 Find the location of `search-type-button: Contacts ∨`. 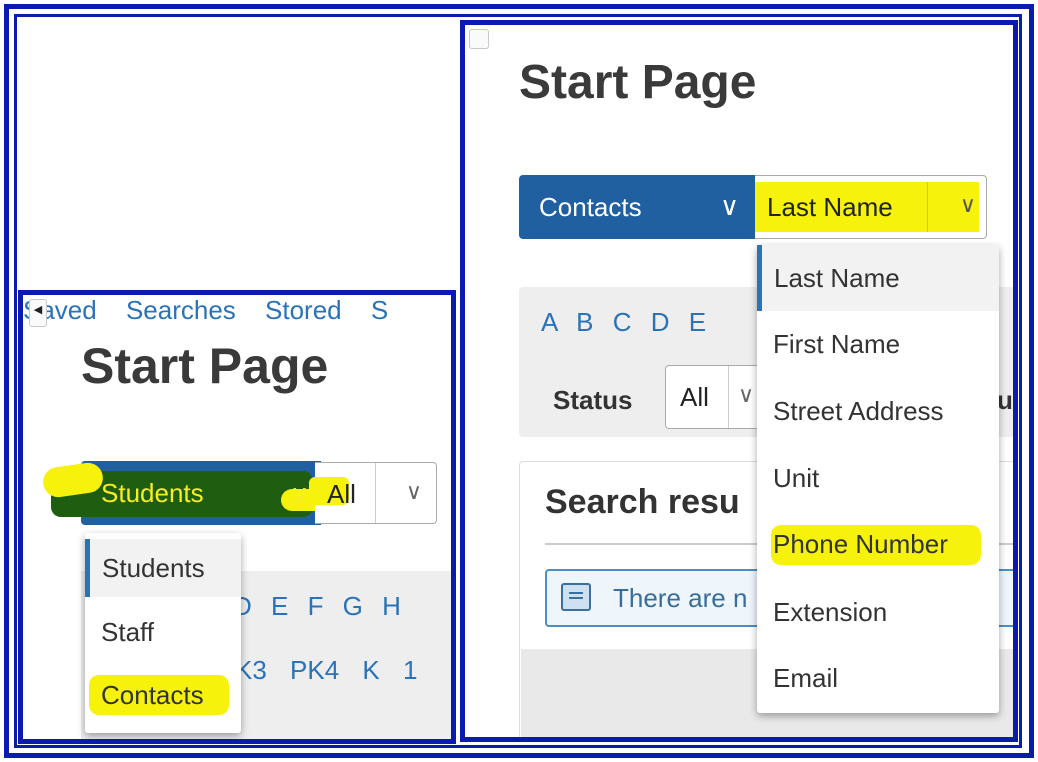

search-type-button: Contacts ∨ is located at coordinates (637, 207).